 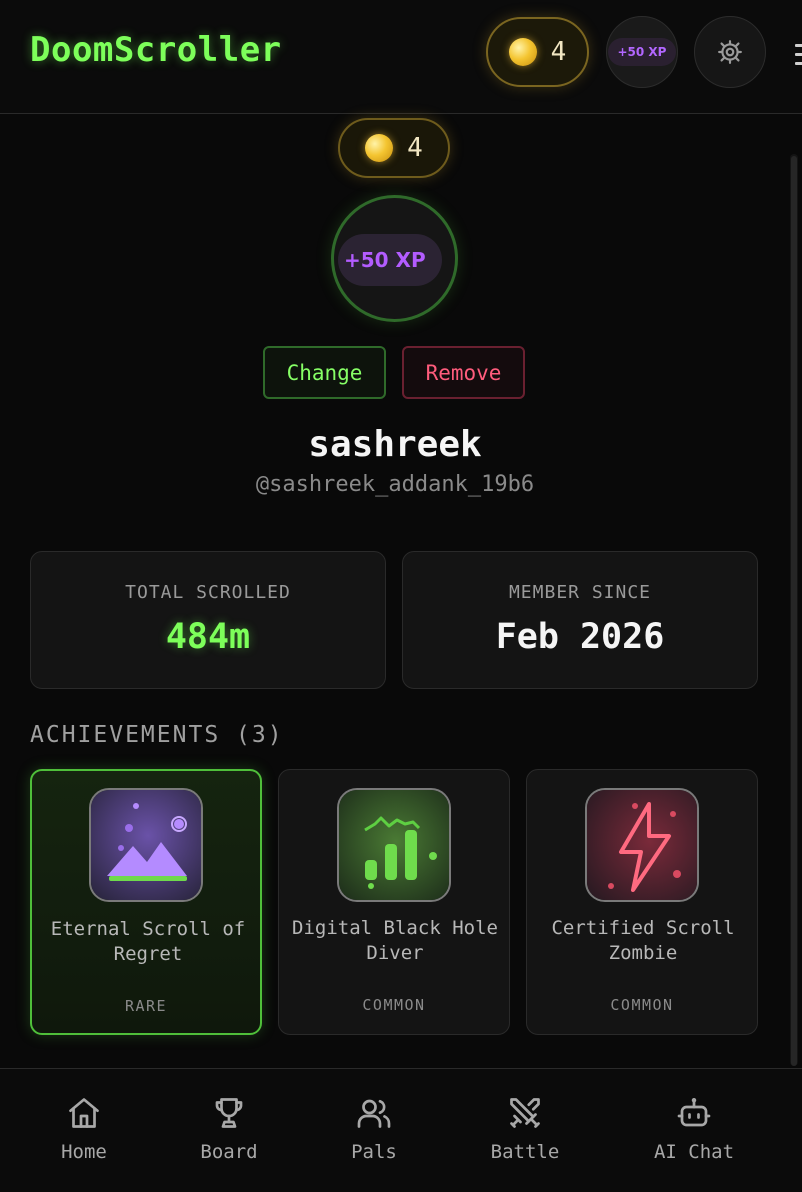 I want to click on swords-icon, so click(x=525, y=1113).